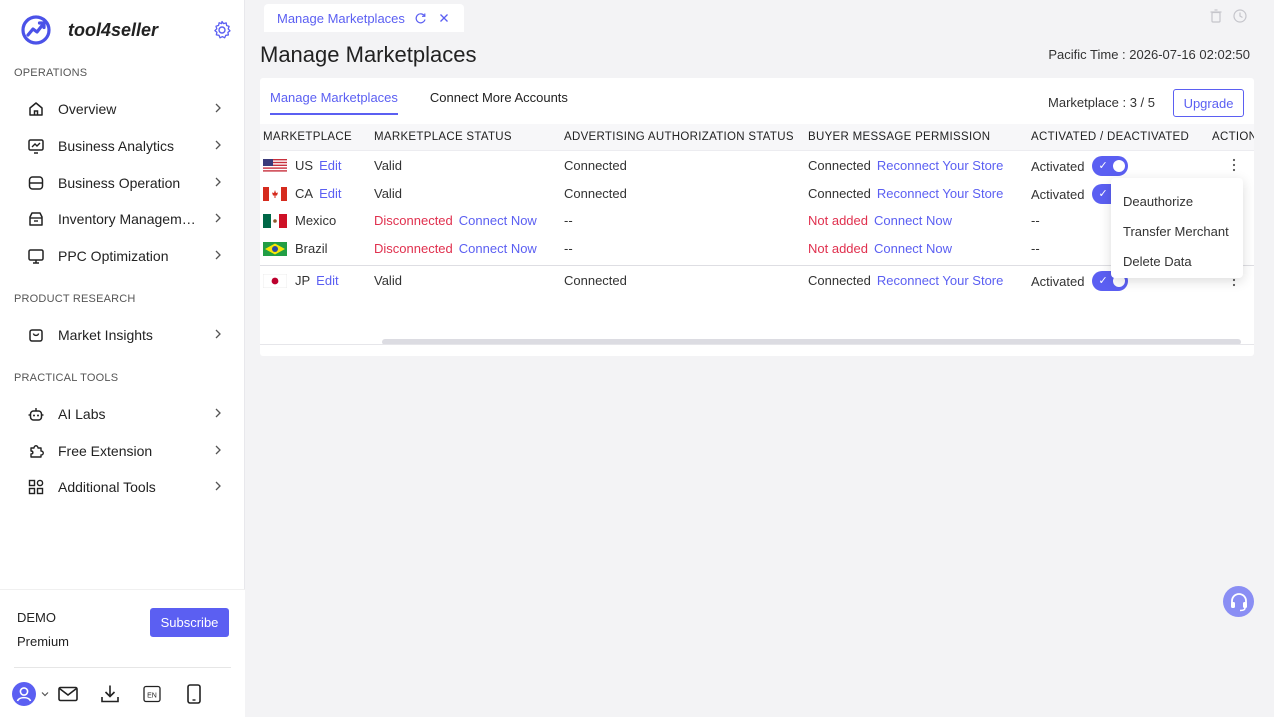 The height and width of the screenshot is (717, 1274). Describe the element at coordinates (68, 694) in the screenshot. I see `mail-icon` at that location.